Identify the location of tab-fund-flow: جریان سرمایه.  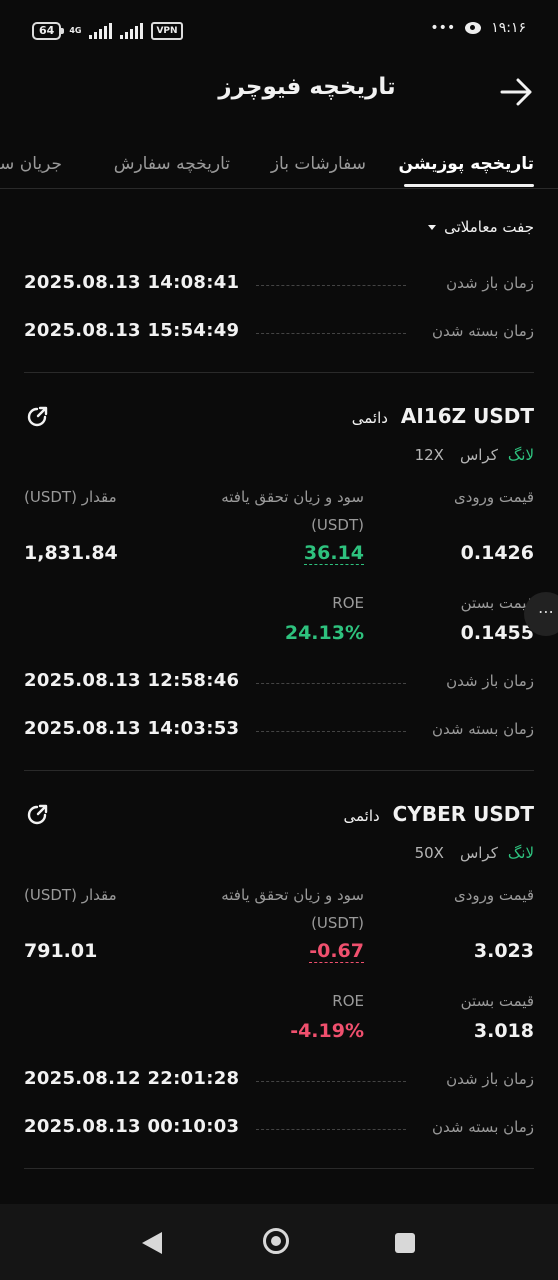
(31, 164).